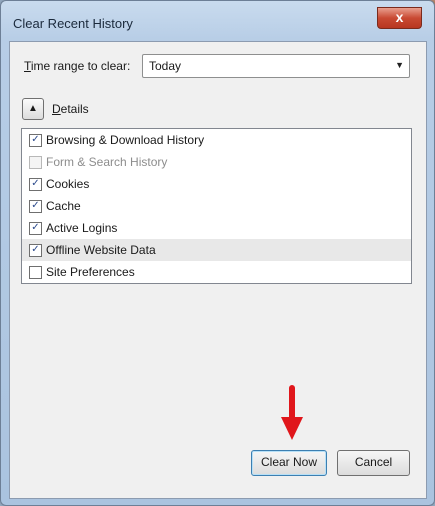 The image size is (435, 506). I want to click on checklist-item-label: Form & Search History, so click(107, 162).